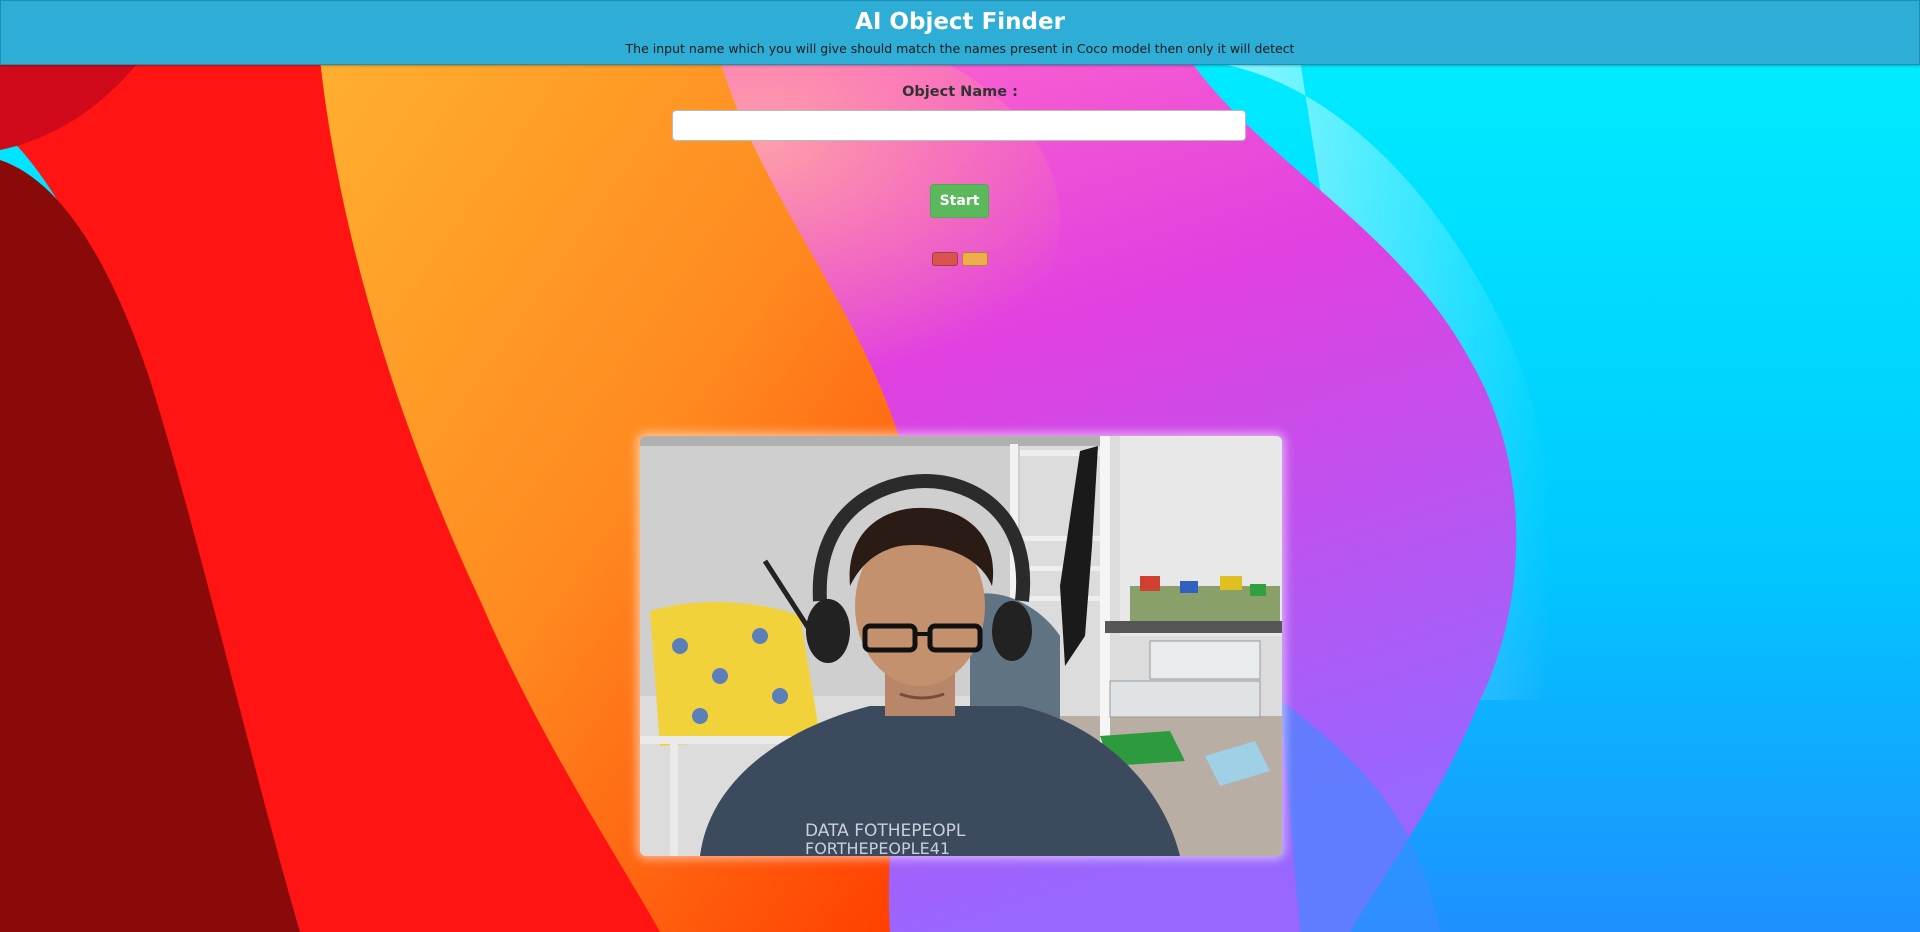 Image resolution: width=1920 pixels, height=932 pixels. What do you see at coordinates (975, 259) in the screenshot?
I see `pause-button` at bounding box center [975, 259].